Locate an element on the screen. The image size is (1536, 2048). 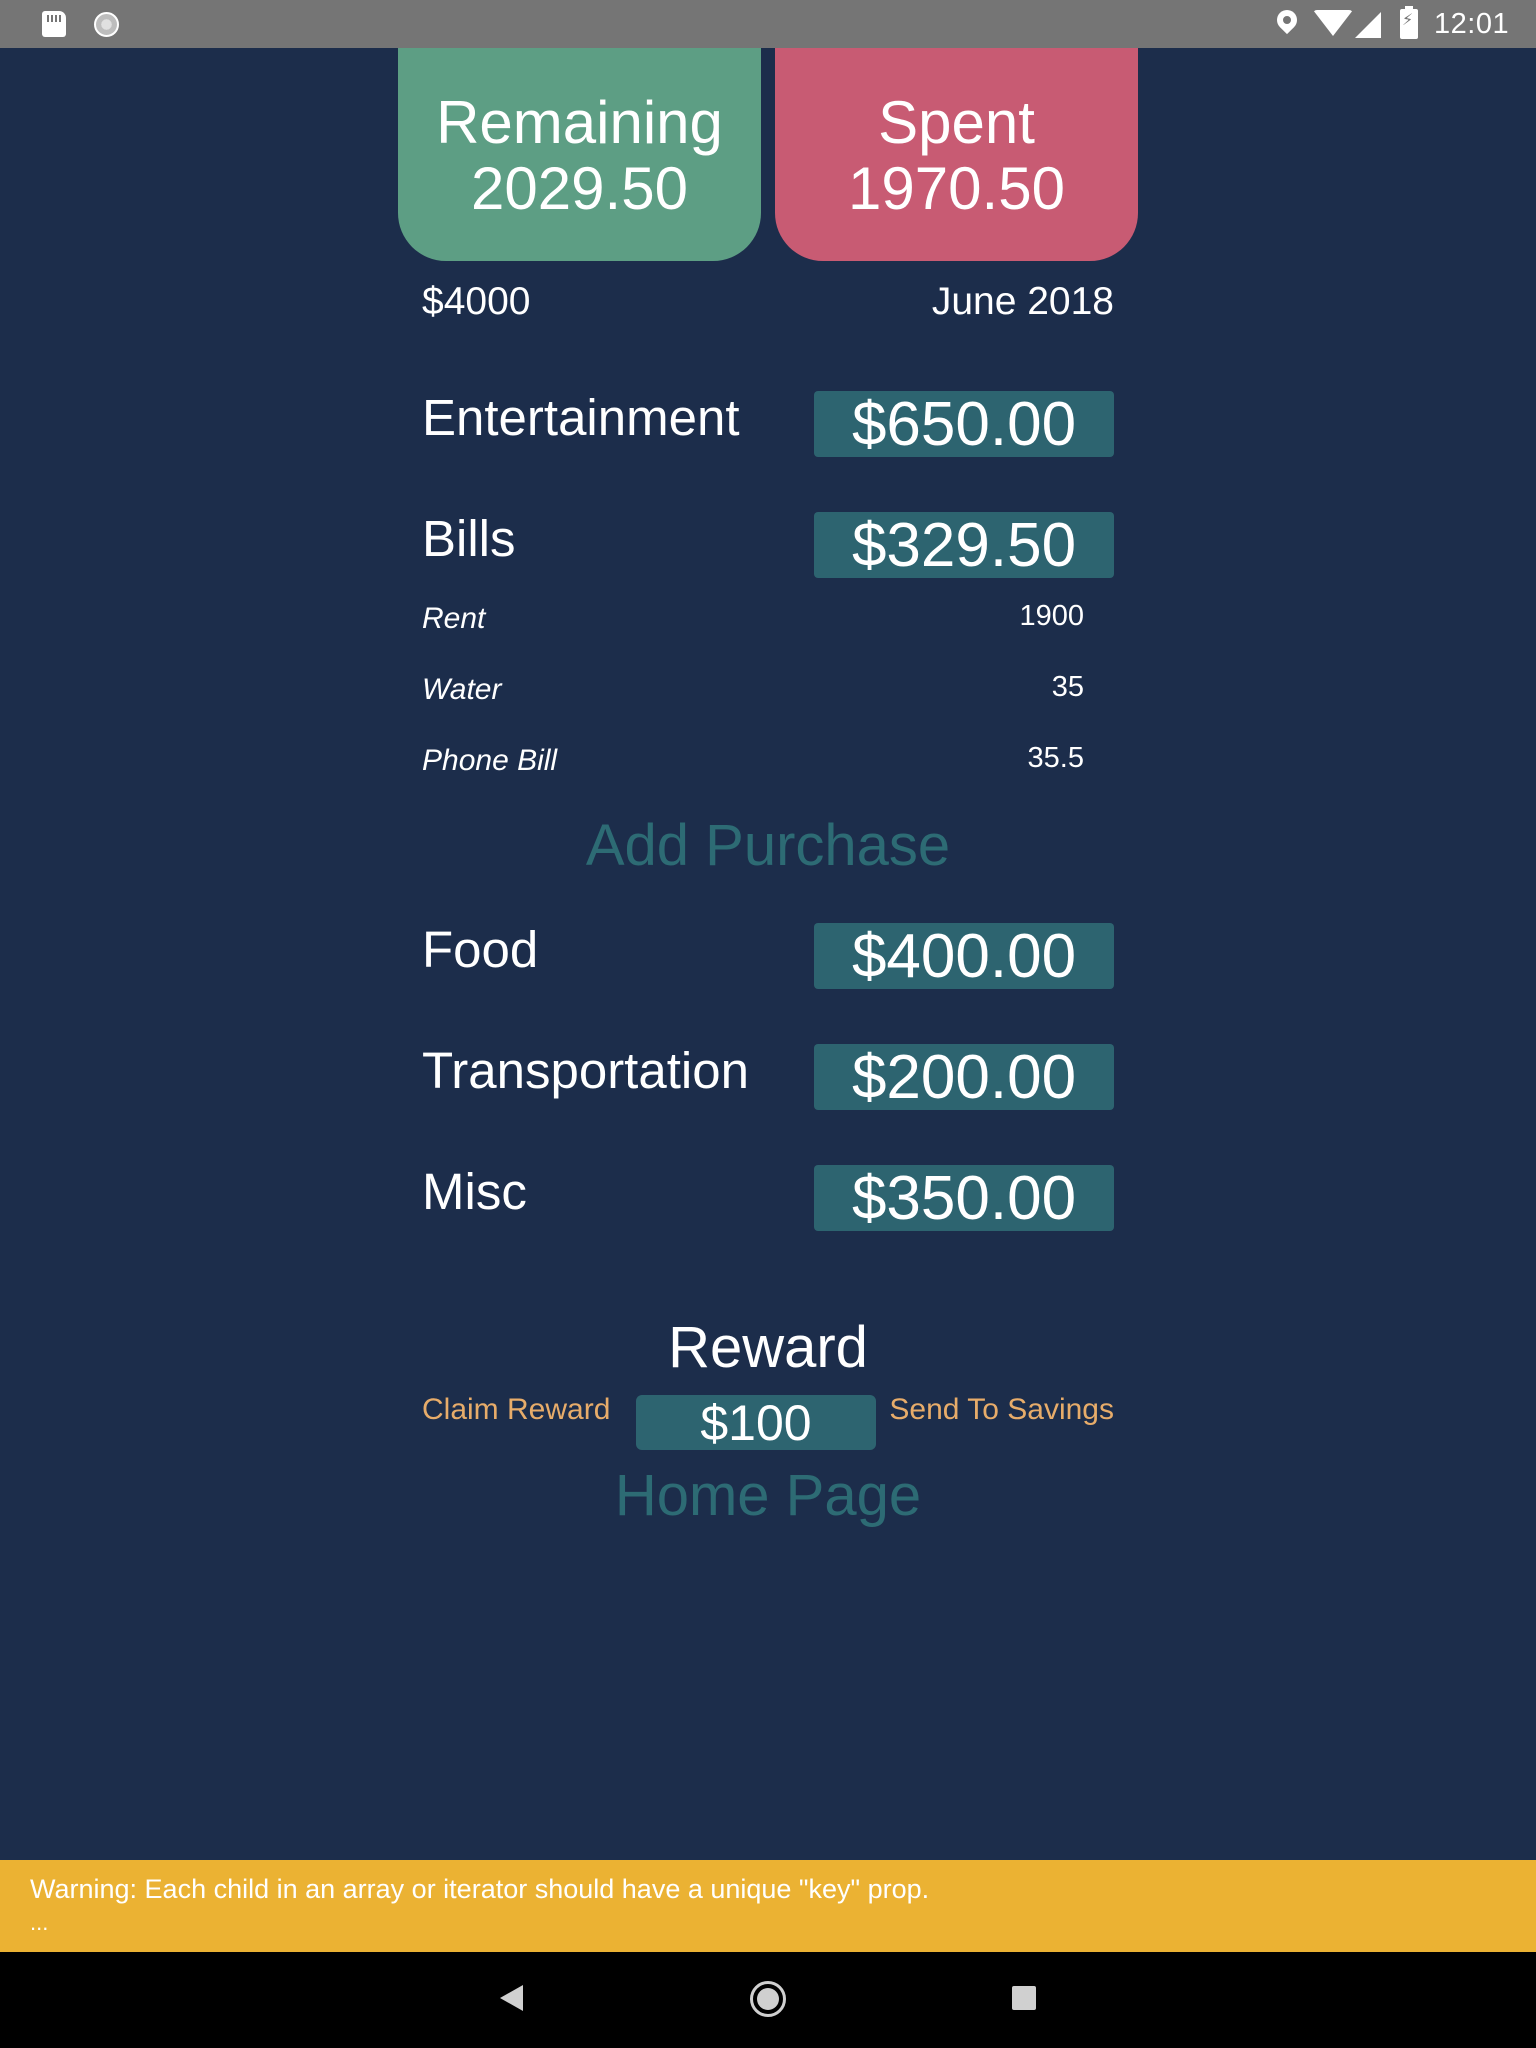
spent-label: Spent is located at coordinates (956, 122).